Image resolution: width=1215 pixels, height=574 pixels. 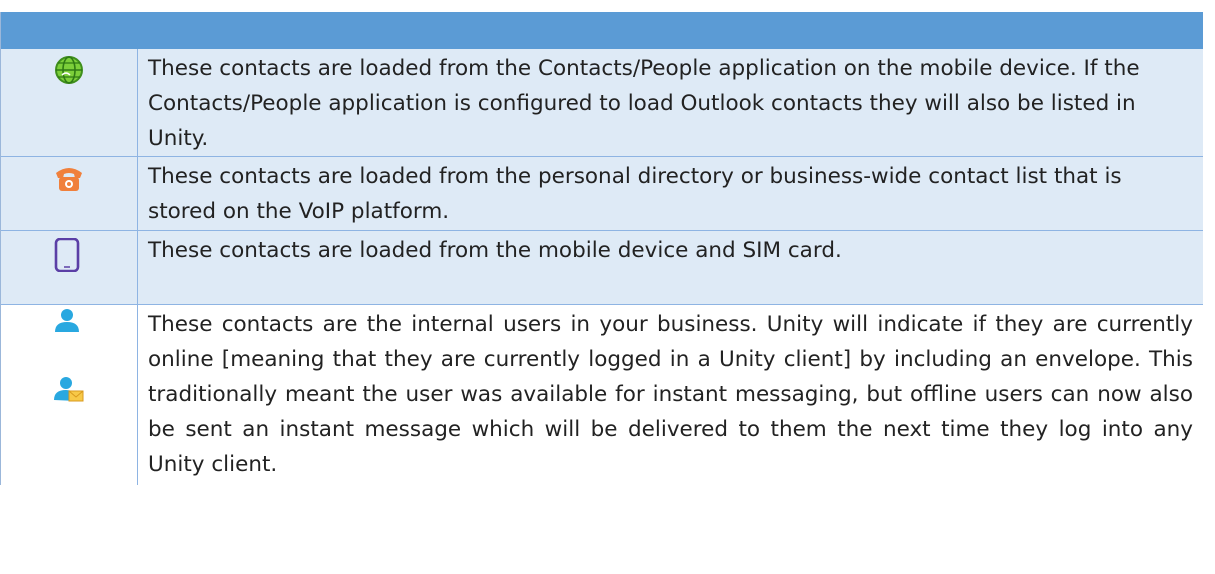 I want to click on user-envelope-icon, so click(x=69, y=389).